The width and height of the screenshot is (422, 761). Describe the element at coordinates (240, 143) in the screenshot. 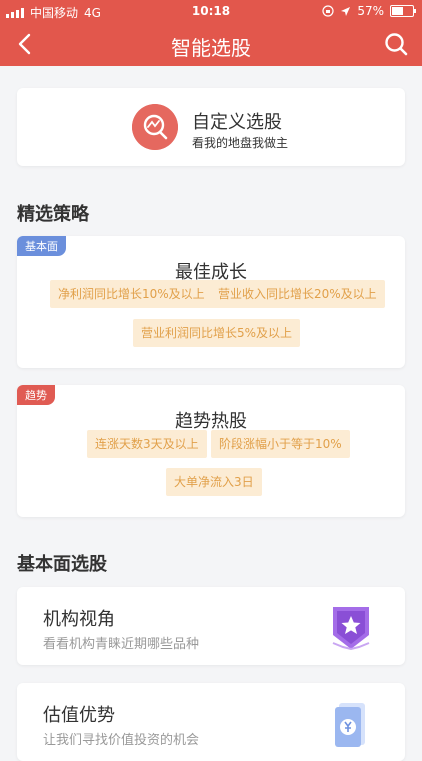

I see `custom-selection-subtitle: 看我的地盘我做主` at that location.